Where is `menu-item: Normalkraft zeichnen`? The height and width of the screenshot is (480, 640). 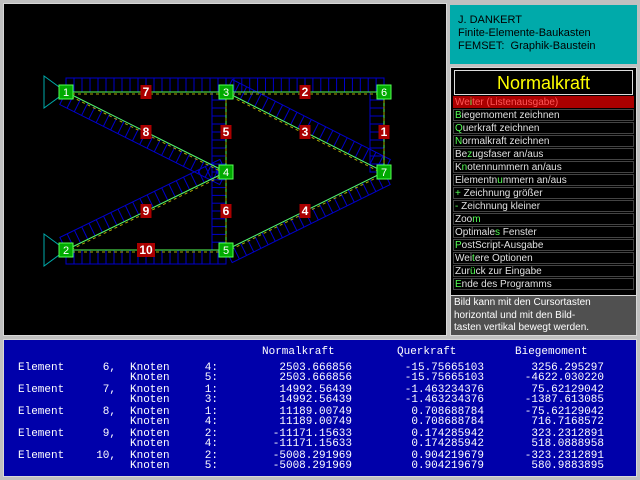
menu-item: Normalkraft zeichnen is located at coordinates (543, 141).